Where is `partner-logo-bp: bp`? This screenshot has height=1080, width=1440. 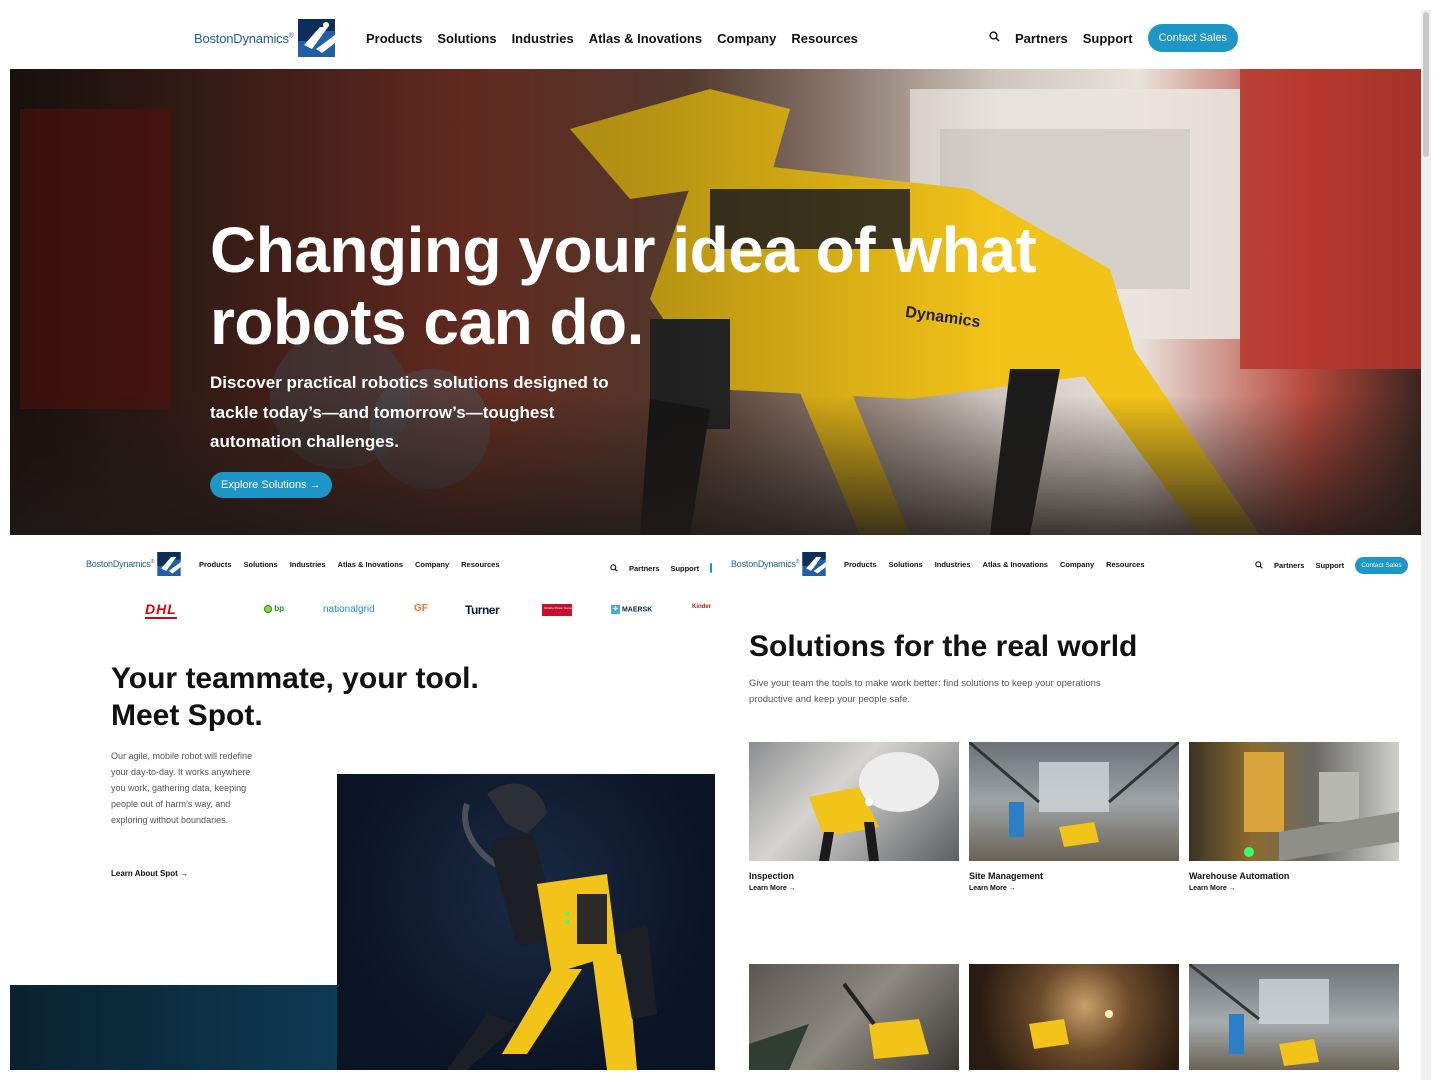 partner-logo-bp: bp is located at coordinates (274, 608).